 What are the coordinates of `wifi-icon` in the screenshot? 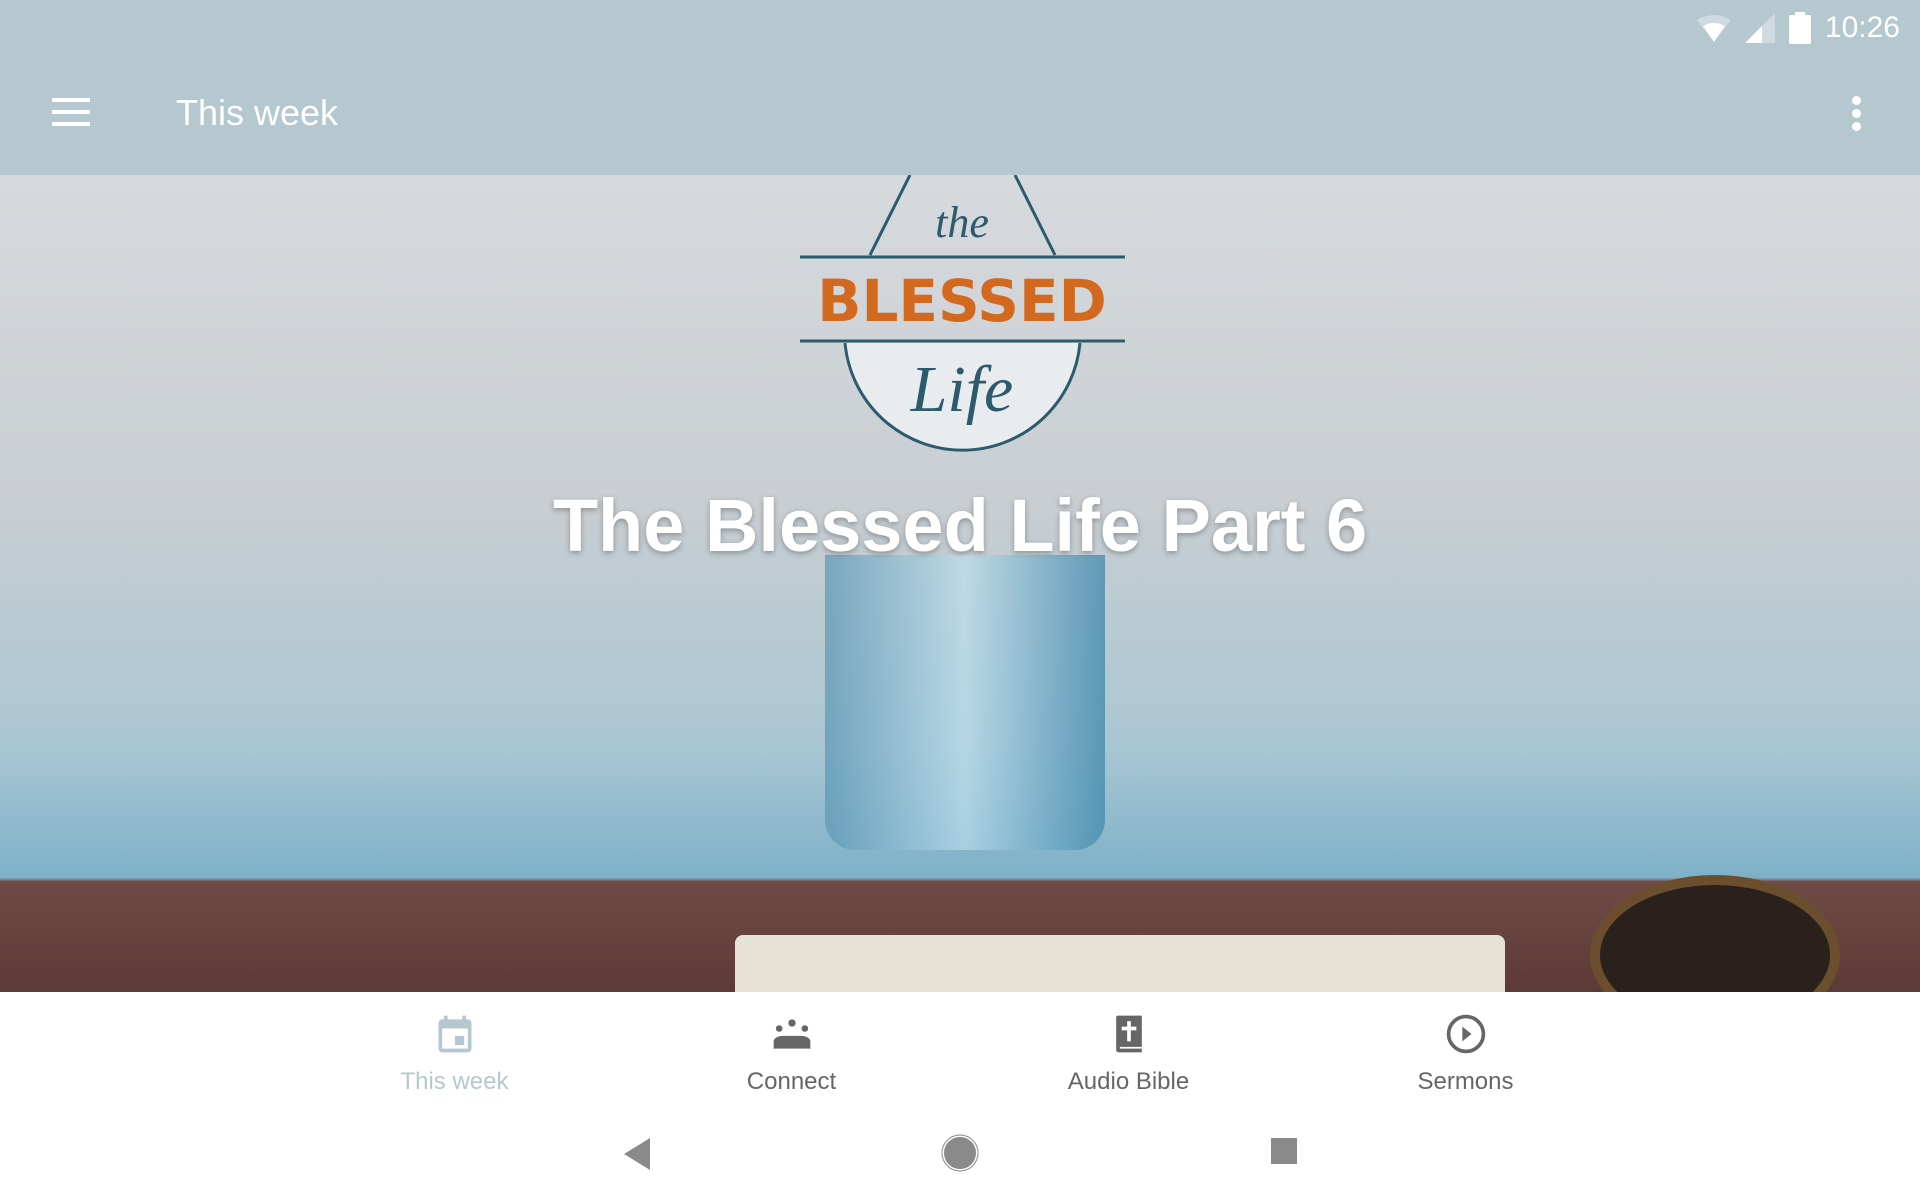 It's located at (1713, 28).